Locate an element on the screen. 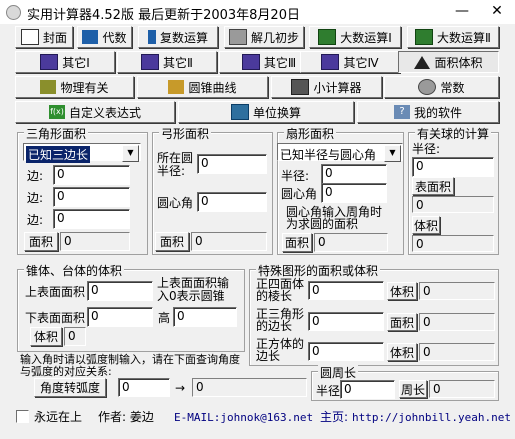 The height and width of the screenshot is (439, 515). tab-label: 我的软件 is located at coordinates (437, 112).